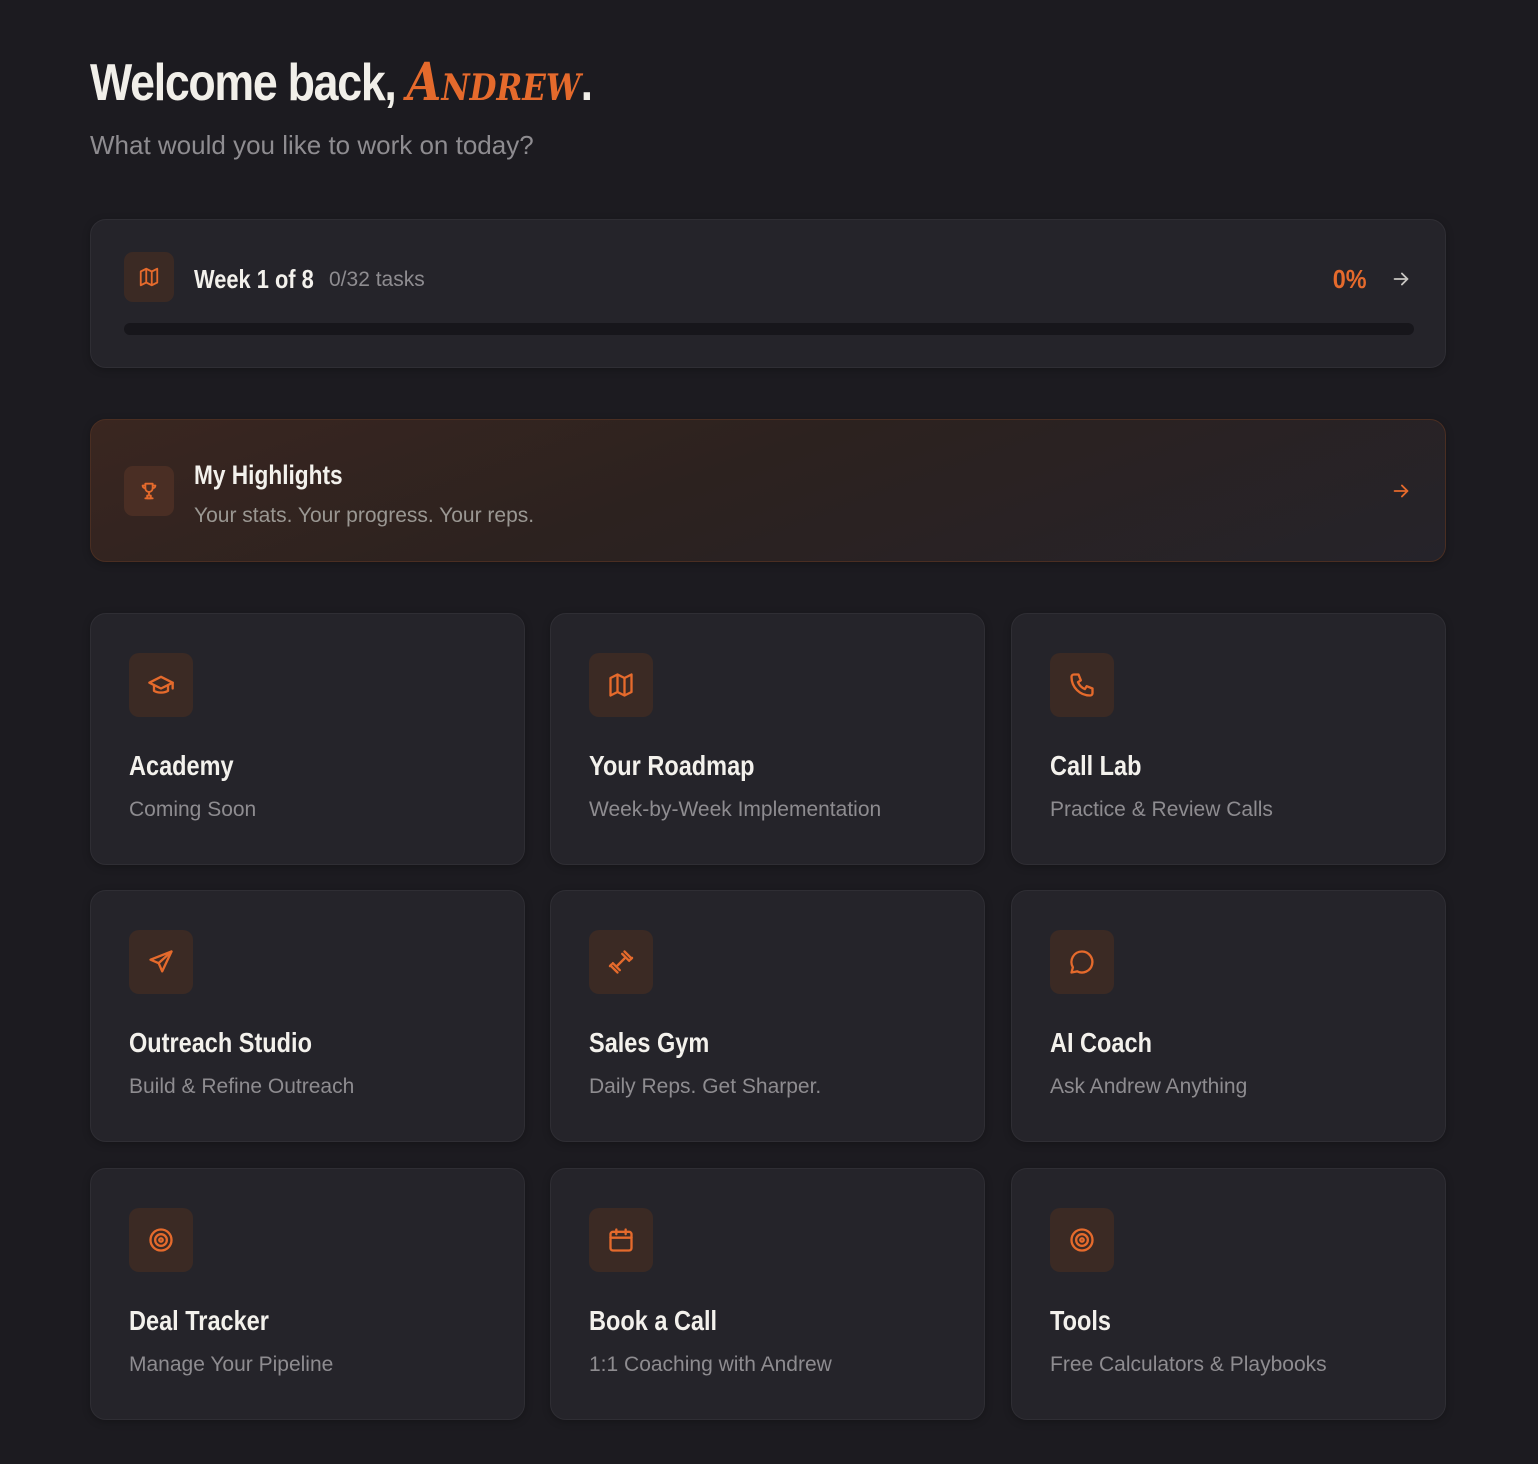 The width and height of the screenshot is (1538, 1464). I want to click on calendar-icon, so click(621, 1240).